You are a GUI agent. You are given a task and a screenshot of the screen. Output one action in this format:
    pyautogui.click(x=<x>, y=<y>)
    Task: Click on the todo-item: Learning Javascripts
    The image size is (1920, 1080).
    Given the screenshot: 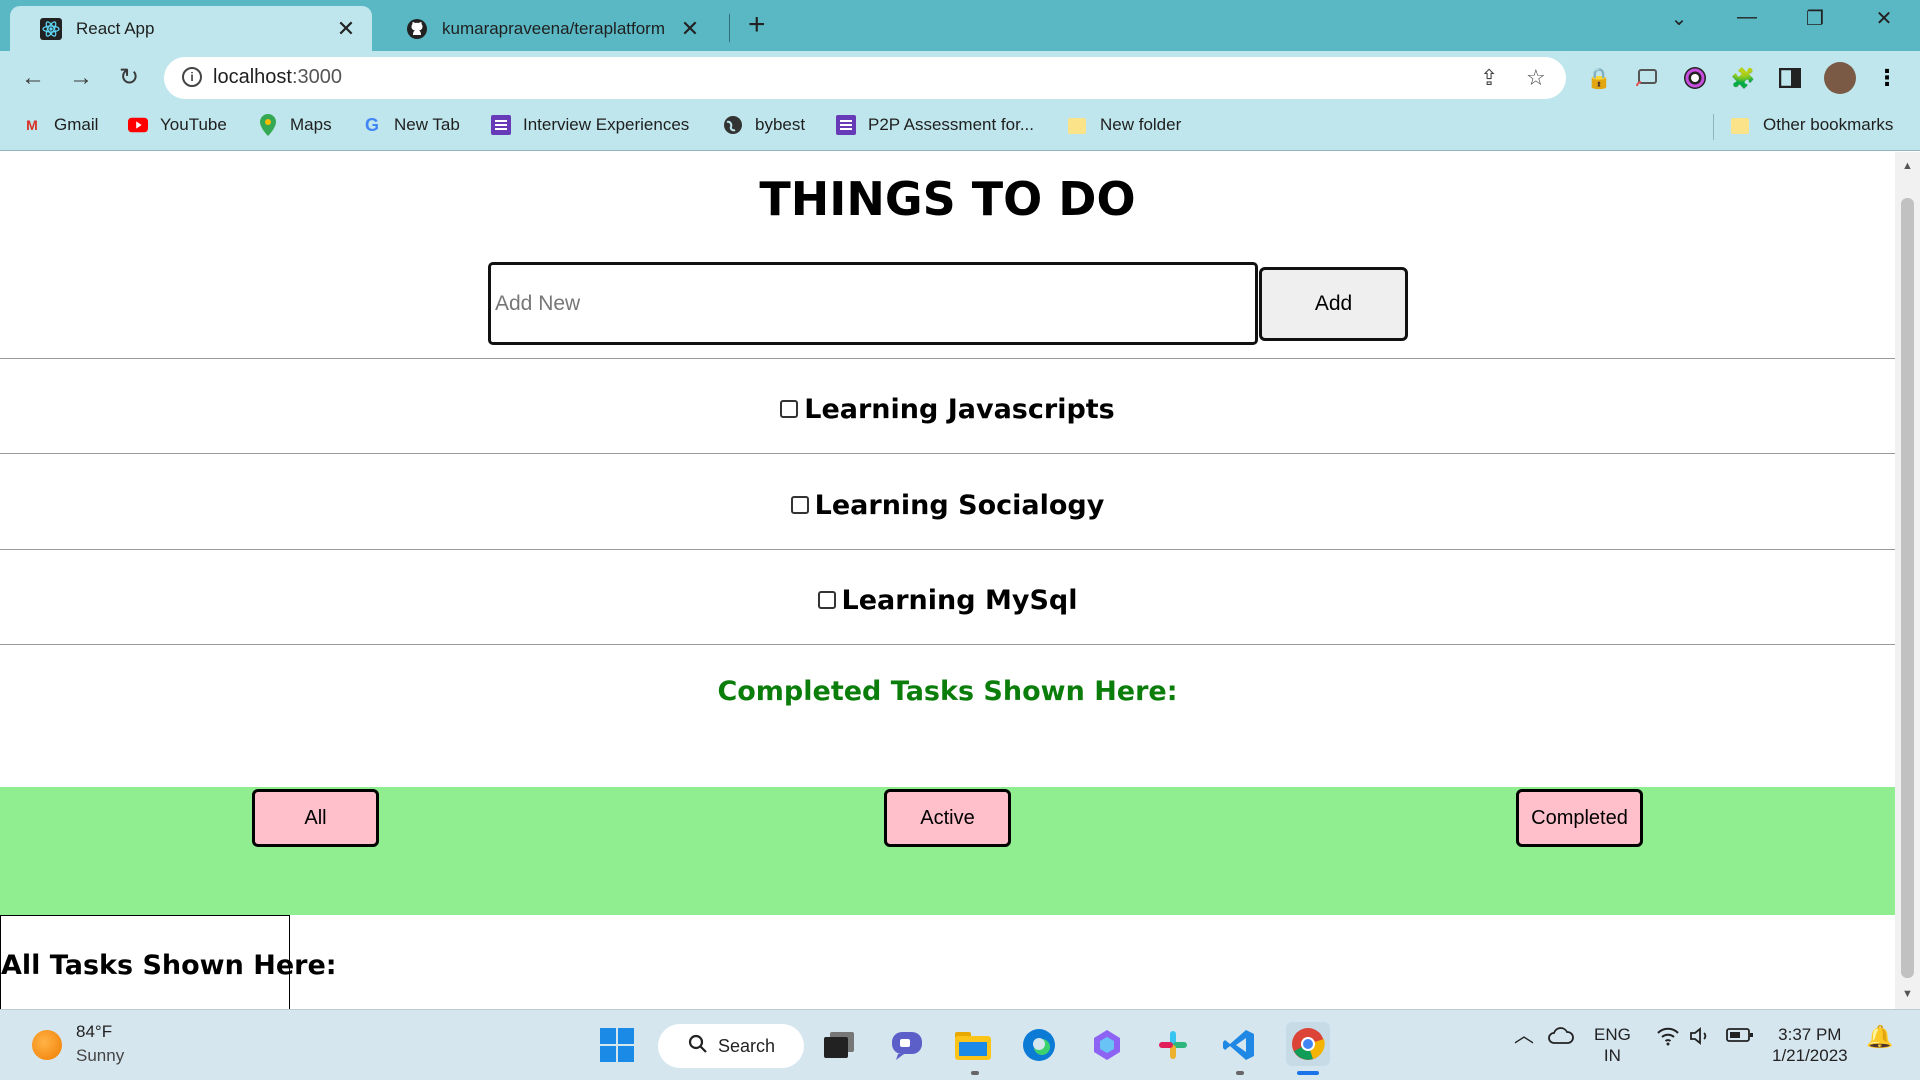 What is the action you would take?
    pyautogui.click(x=947, y=409)
    